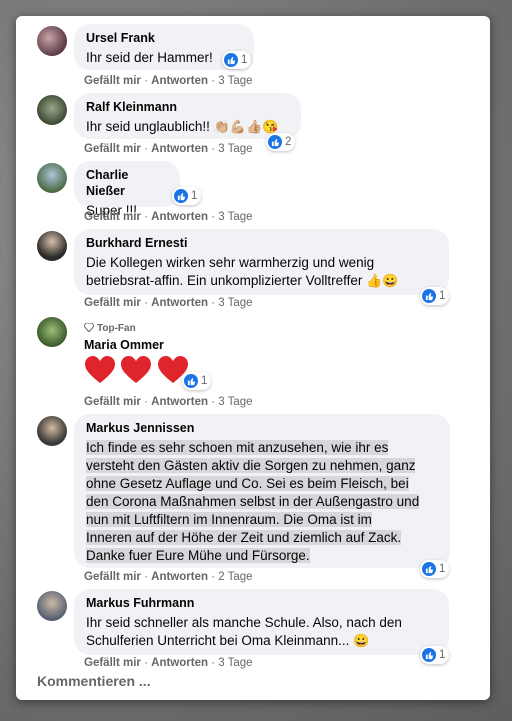 The image size is (512, 721). Describe the element at coordinates (100, 369) in the screenshot. I see `heart-icon` at that location.